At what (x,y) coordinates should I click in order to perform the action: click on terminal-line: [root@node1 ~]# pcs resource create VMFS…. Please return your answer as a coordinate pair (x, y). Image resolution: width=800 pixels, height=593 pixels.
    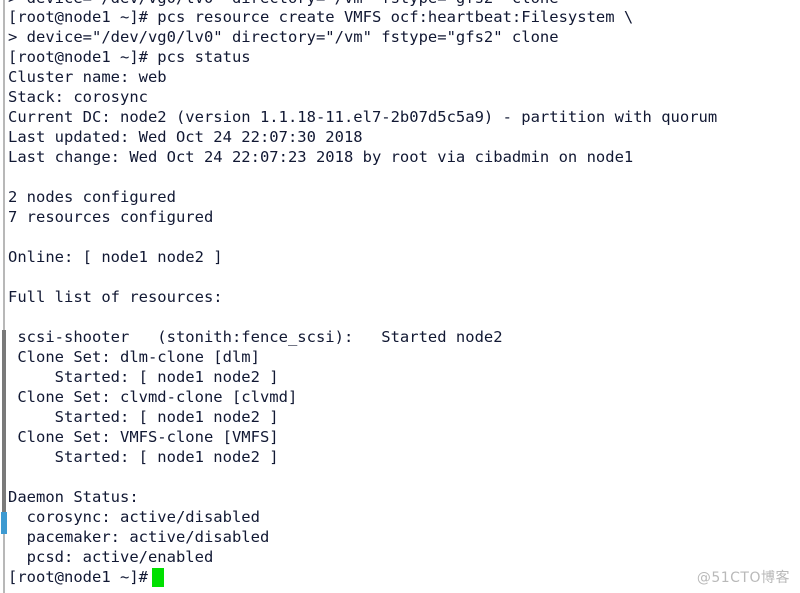
    Looking at the image, I should click on (321, 17).